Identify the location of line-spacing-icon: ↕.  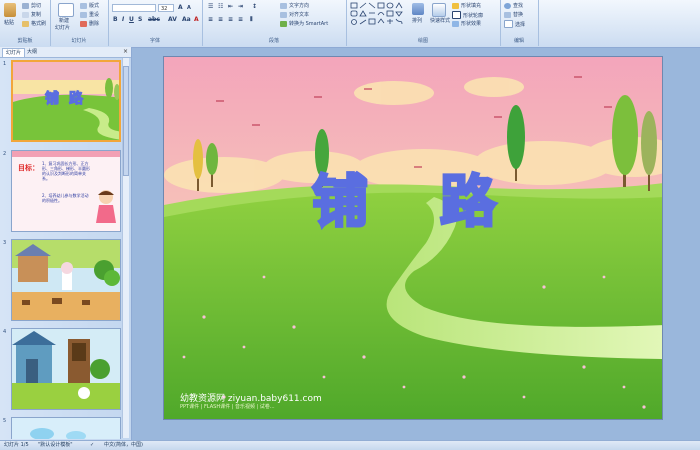
(254, 6).